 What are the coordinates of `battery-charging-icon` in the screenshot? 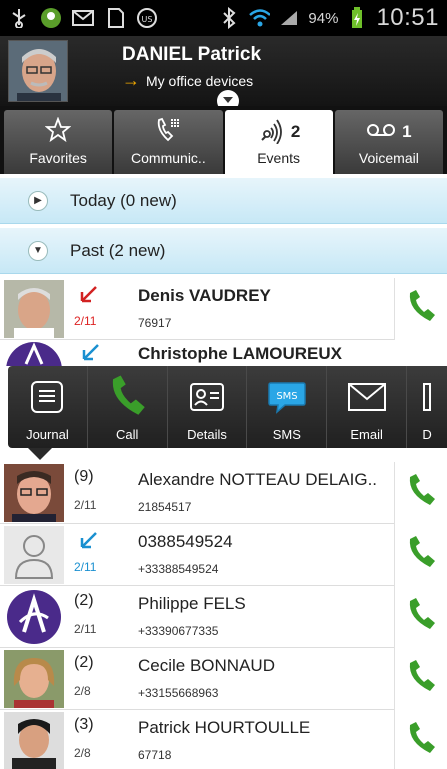 It's located at (357, 18).